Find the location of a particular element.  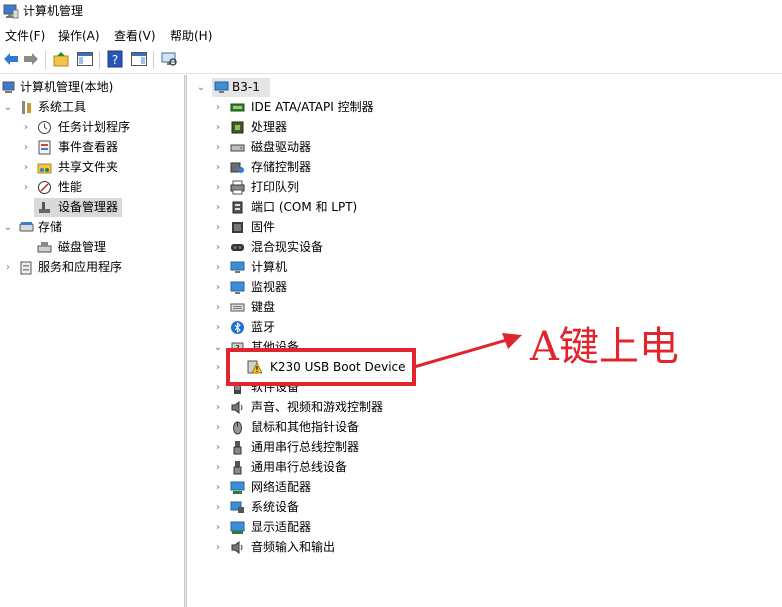

tree-root-computer-management: 计算机管理(本地) is located at coordinates (92, 87).